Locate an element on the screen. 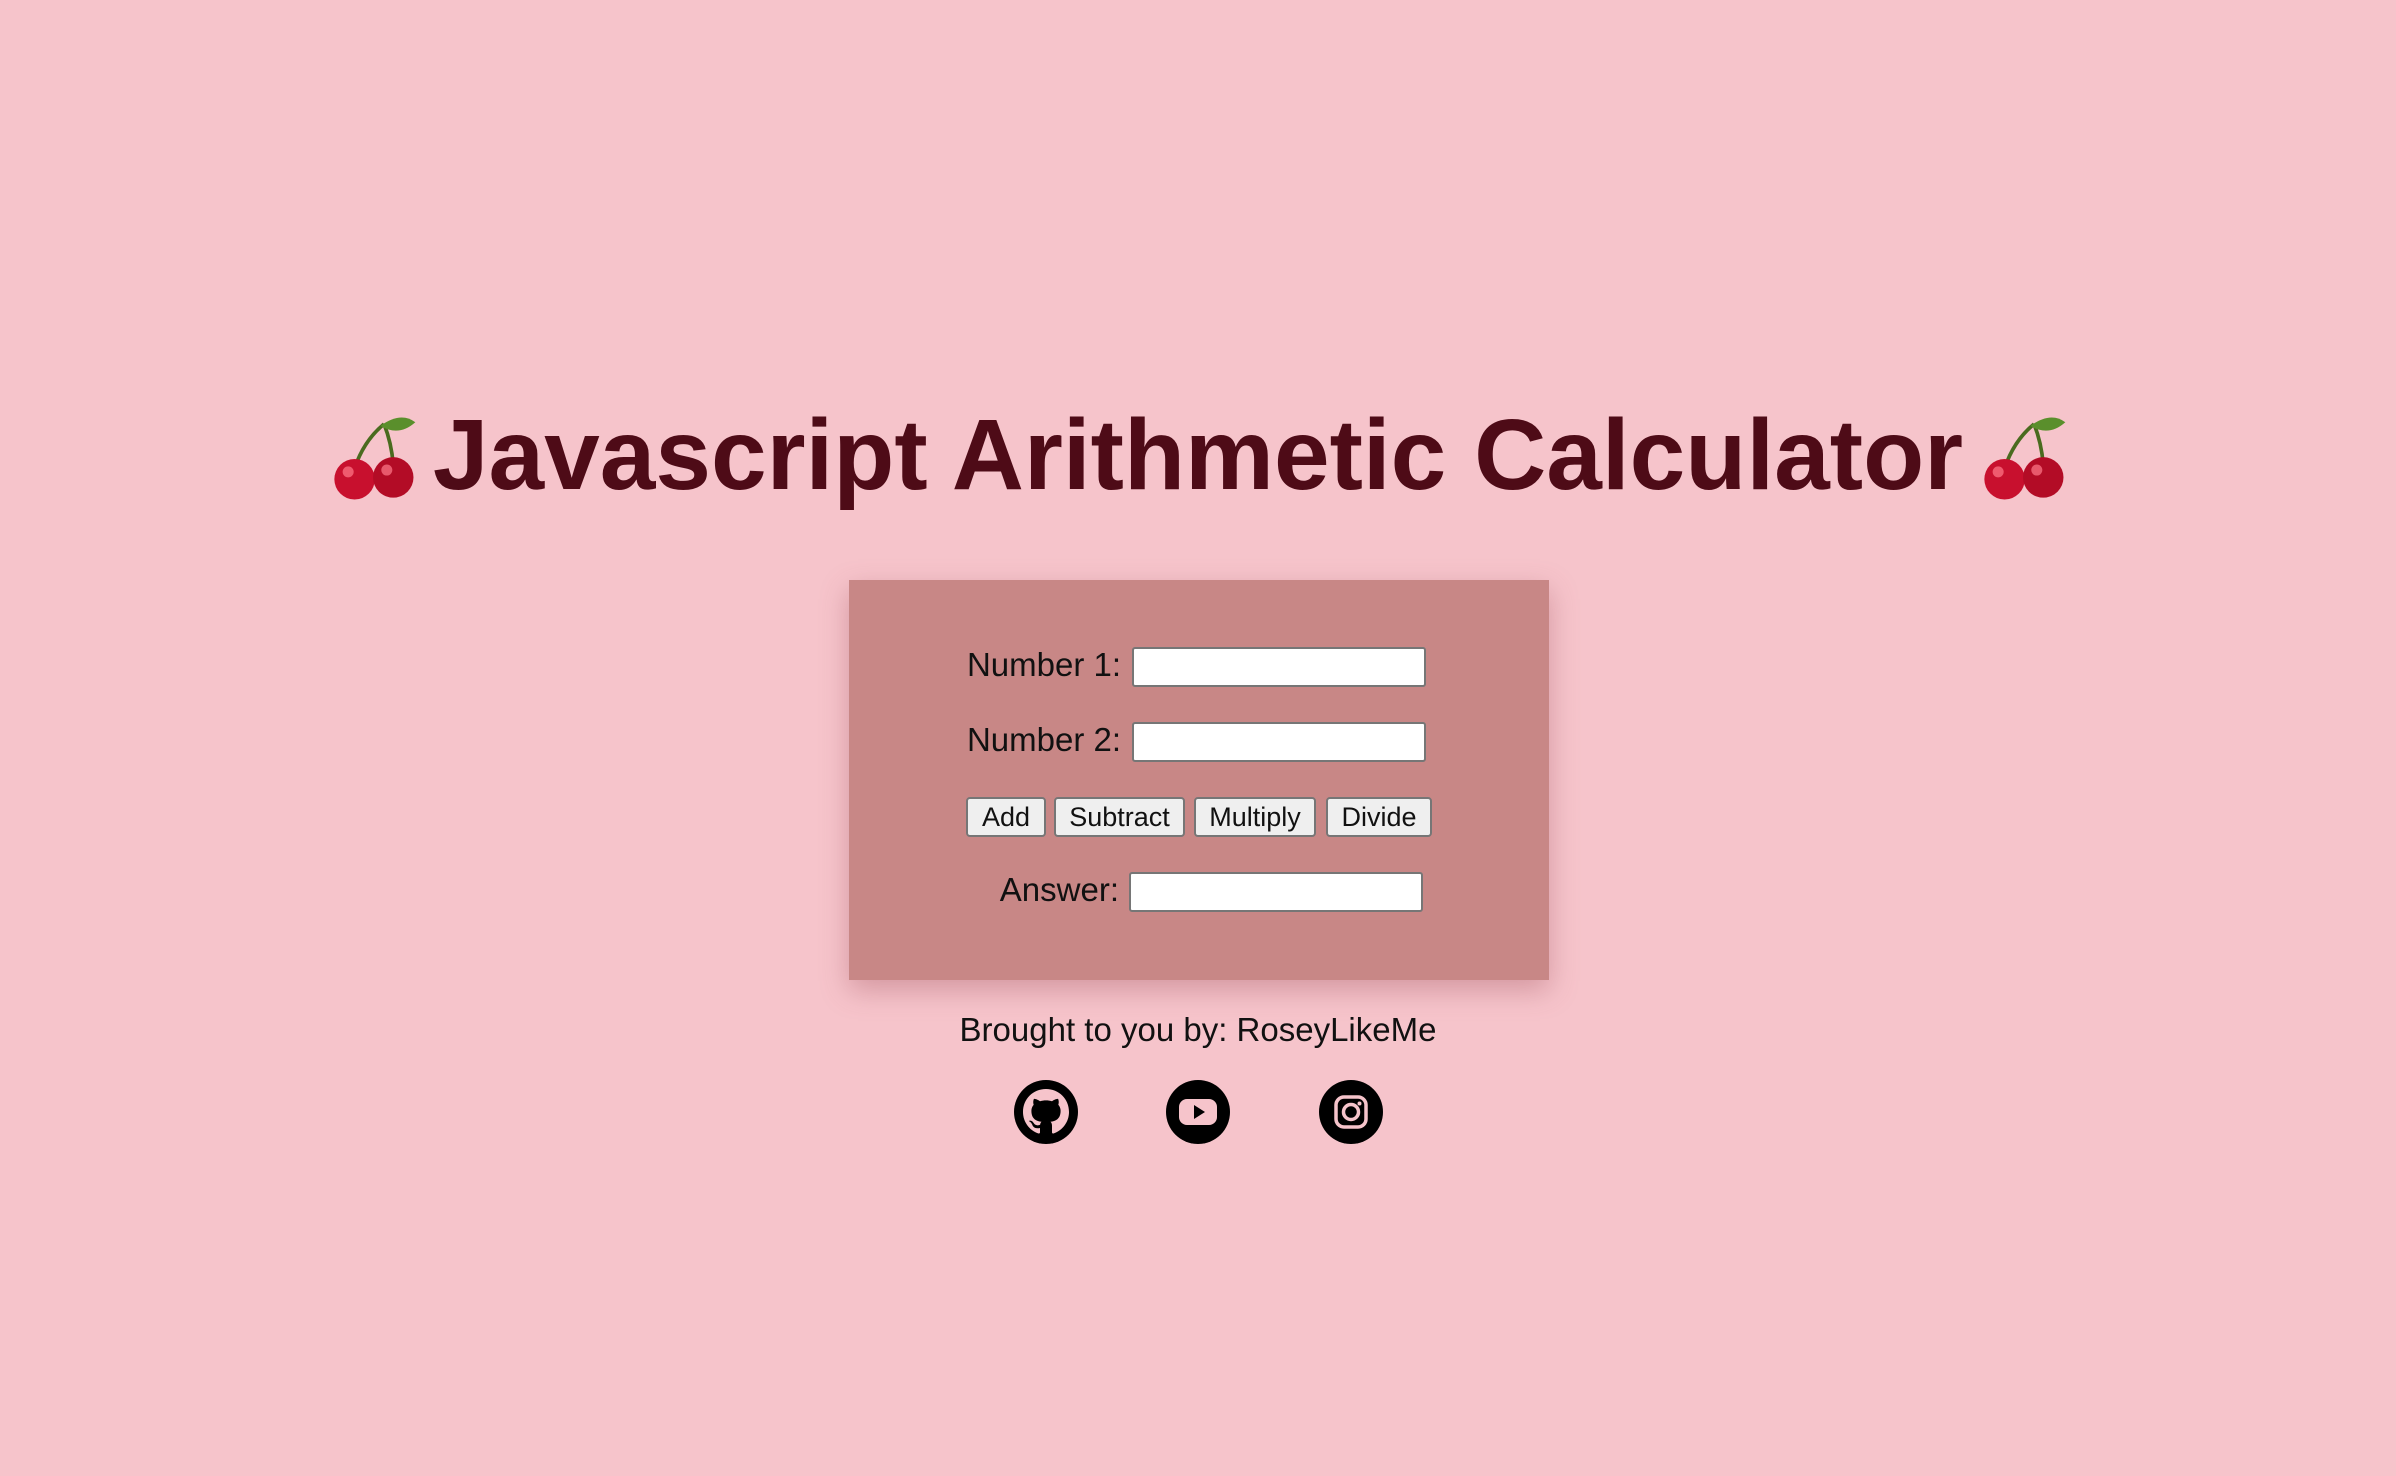 Image resolution: width=2396 pixels, height=1476 pixels. page-header: Javascript Arithmetic Calculator is located at coordinates (1198, 455).